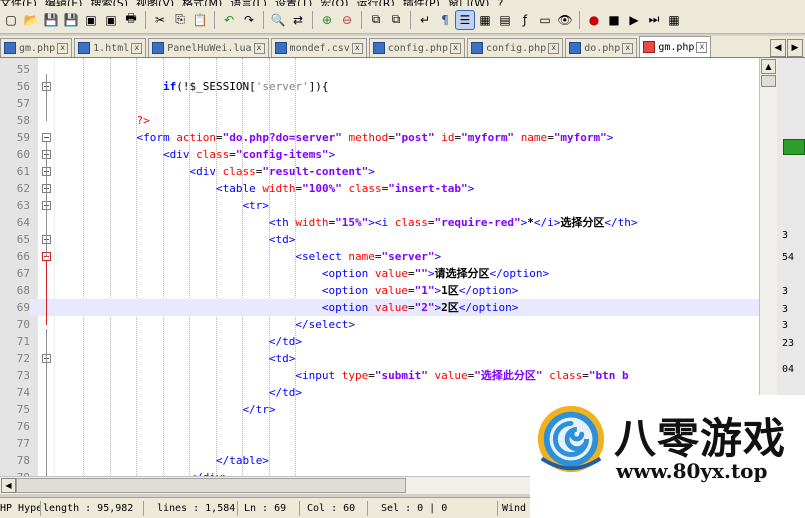  I want to click on save-all-icon: 💾, so click(71, 20).